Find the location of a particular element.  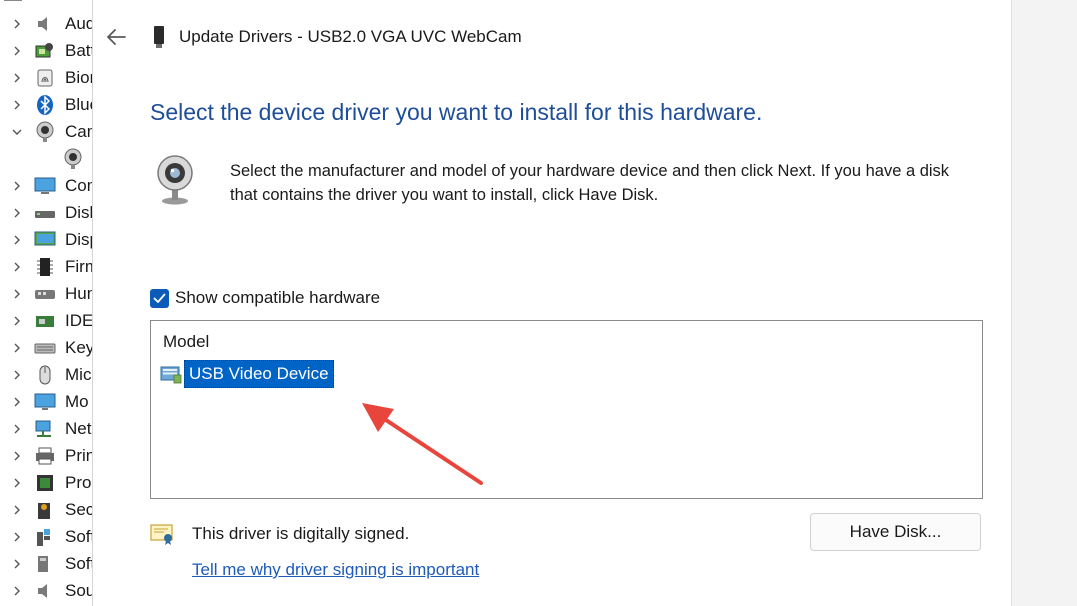

software-component-icon is located at coordinates (45, 537).